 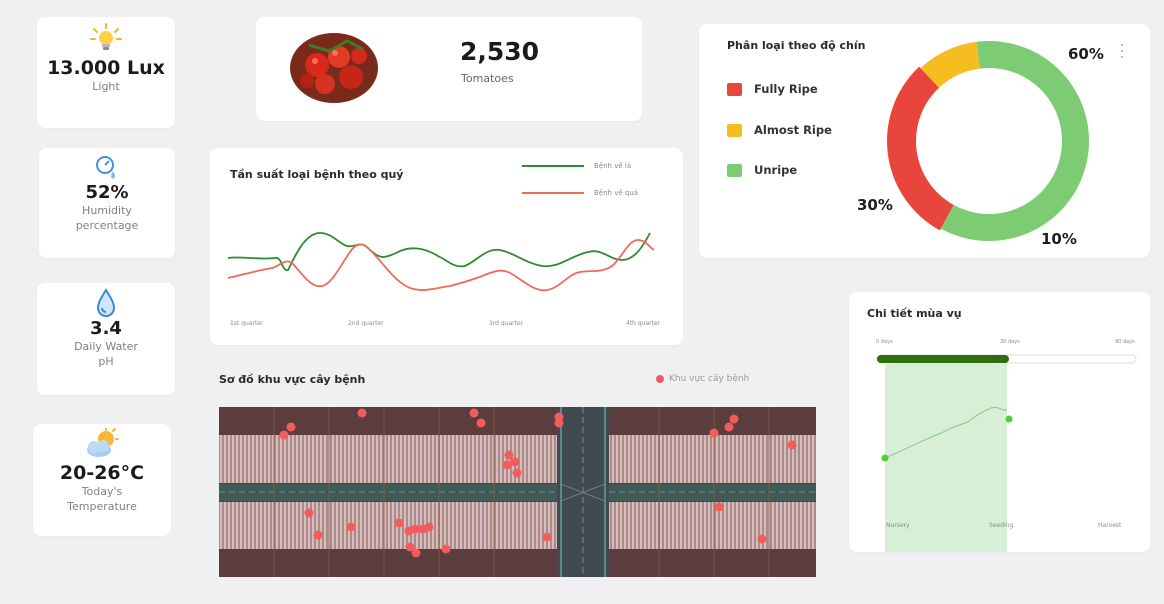 I want to click on legend-swatch-green, so click(x=734, y=170).